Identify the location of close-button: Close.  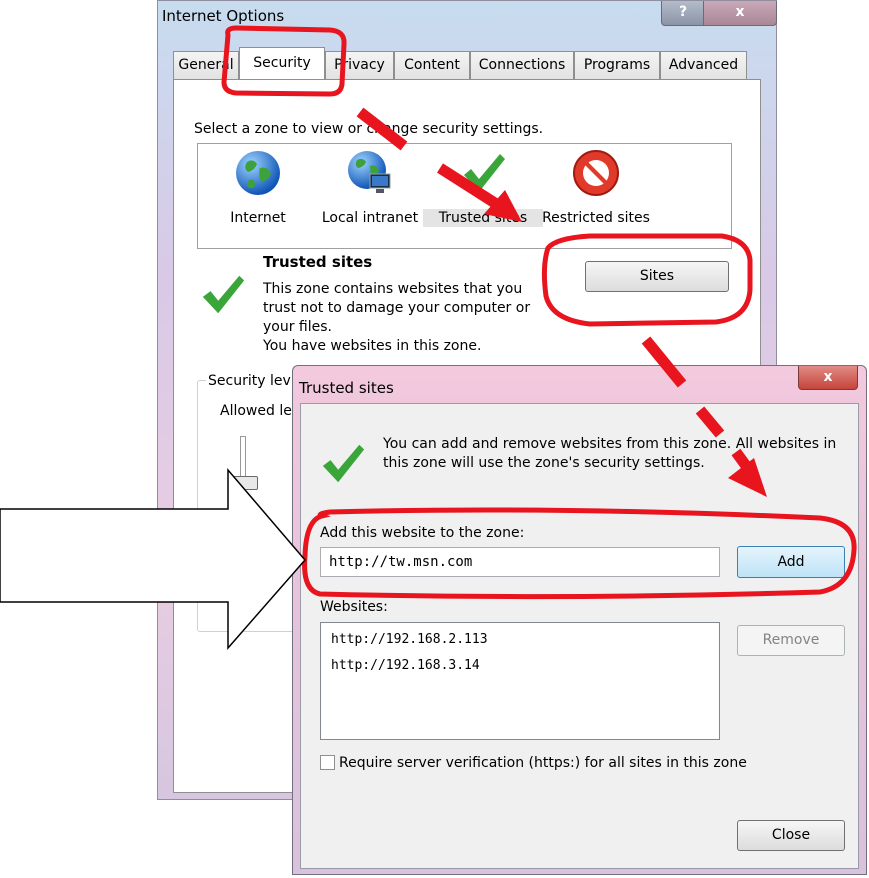
(791, 835).